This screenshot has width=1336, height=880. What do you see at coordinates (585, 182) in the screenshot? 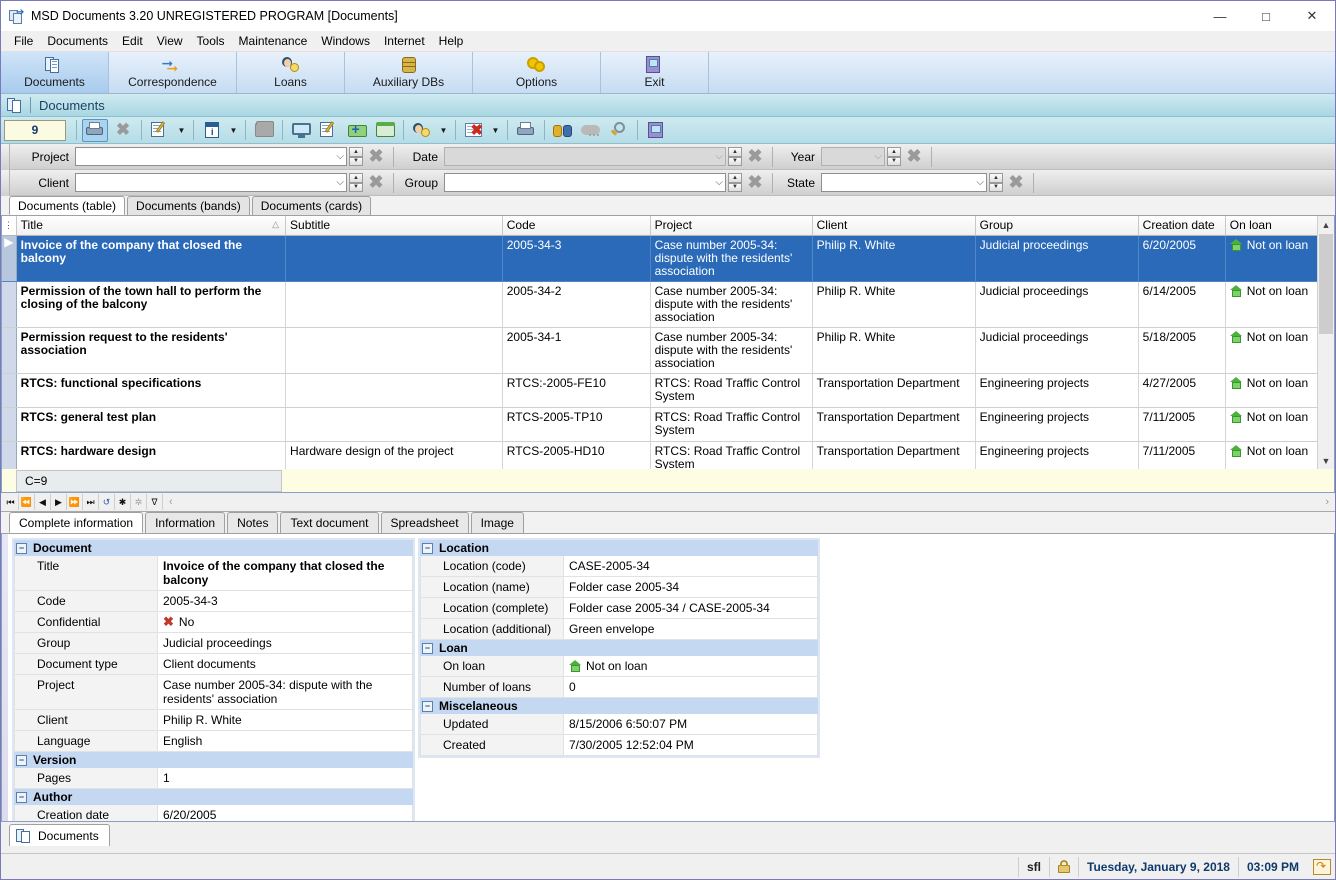
I see `filter-combo-group: ⌵` at bounding box center [585, 182].